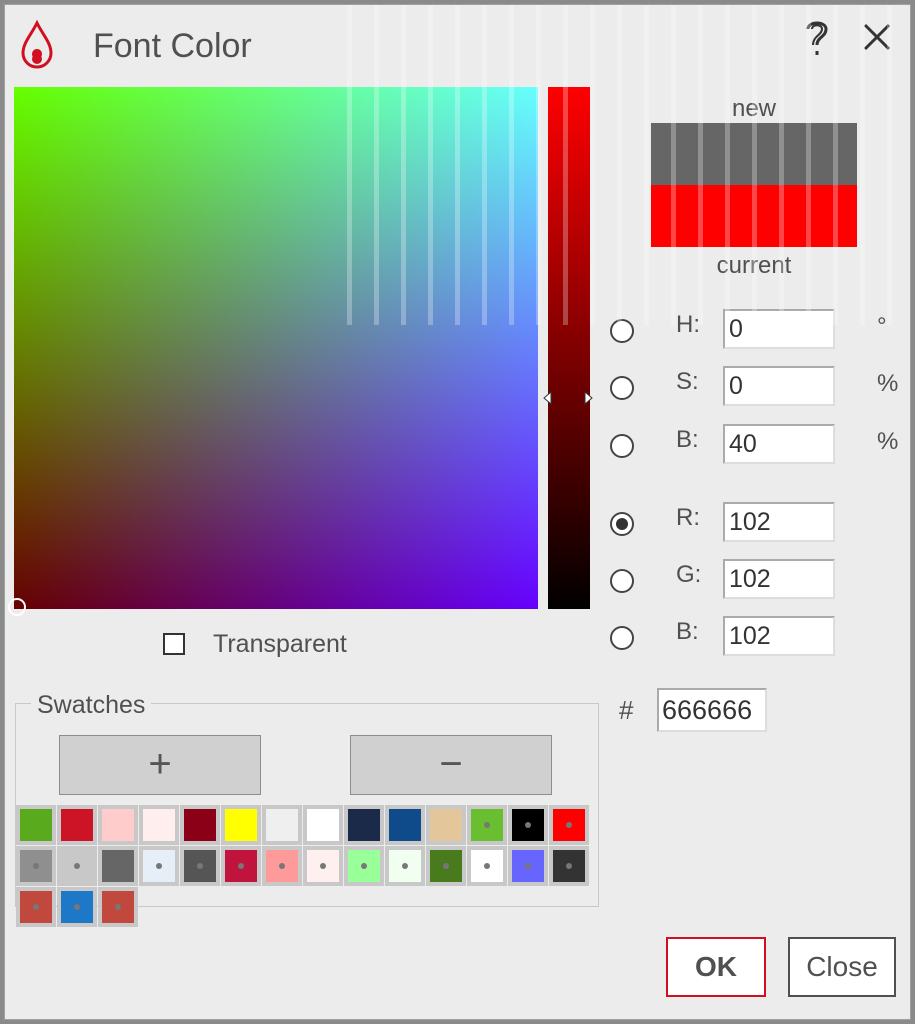 This screenshot has width=915, height=1024. Describe the element at coordinates (687, 439) in the screenshot. I see `field-label-bv: B:` at that location.